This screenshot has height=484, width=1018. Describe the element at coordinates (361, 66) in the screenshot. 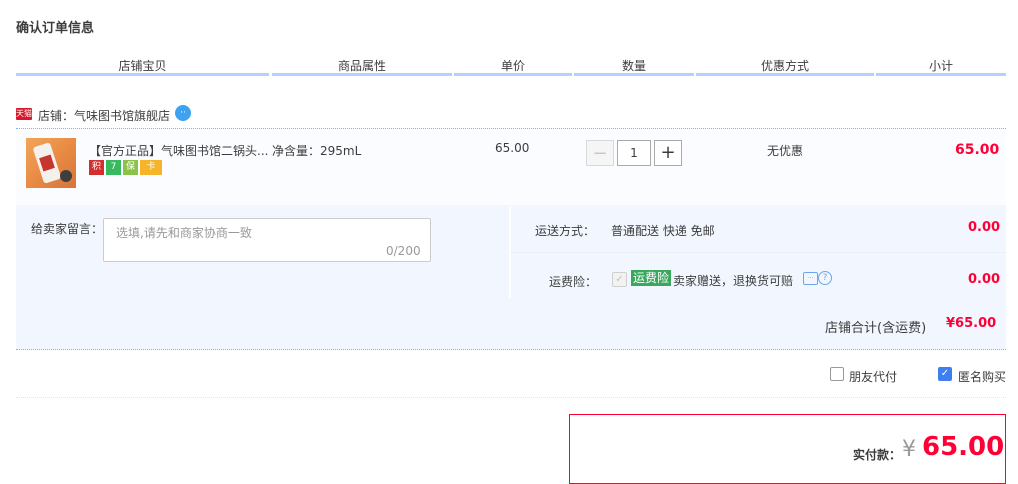

I see `header-attribute: 商品属性` at that location.